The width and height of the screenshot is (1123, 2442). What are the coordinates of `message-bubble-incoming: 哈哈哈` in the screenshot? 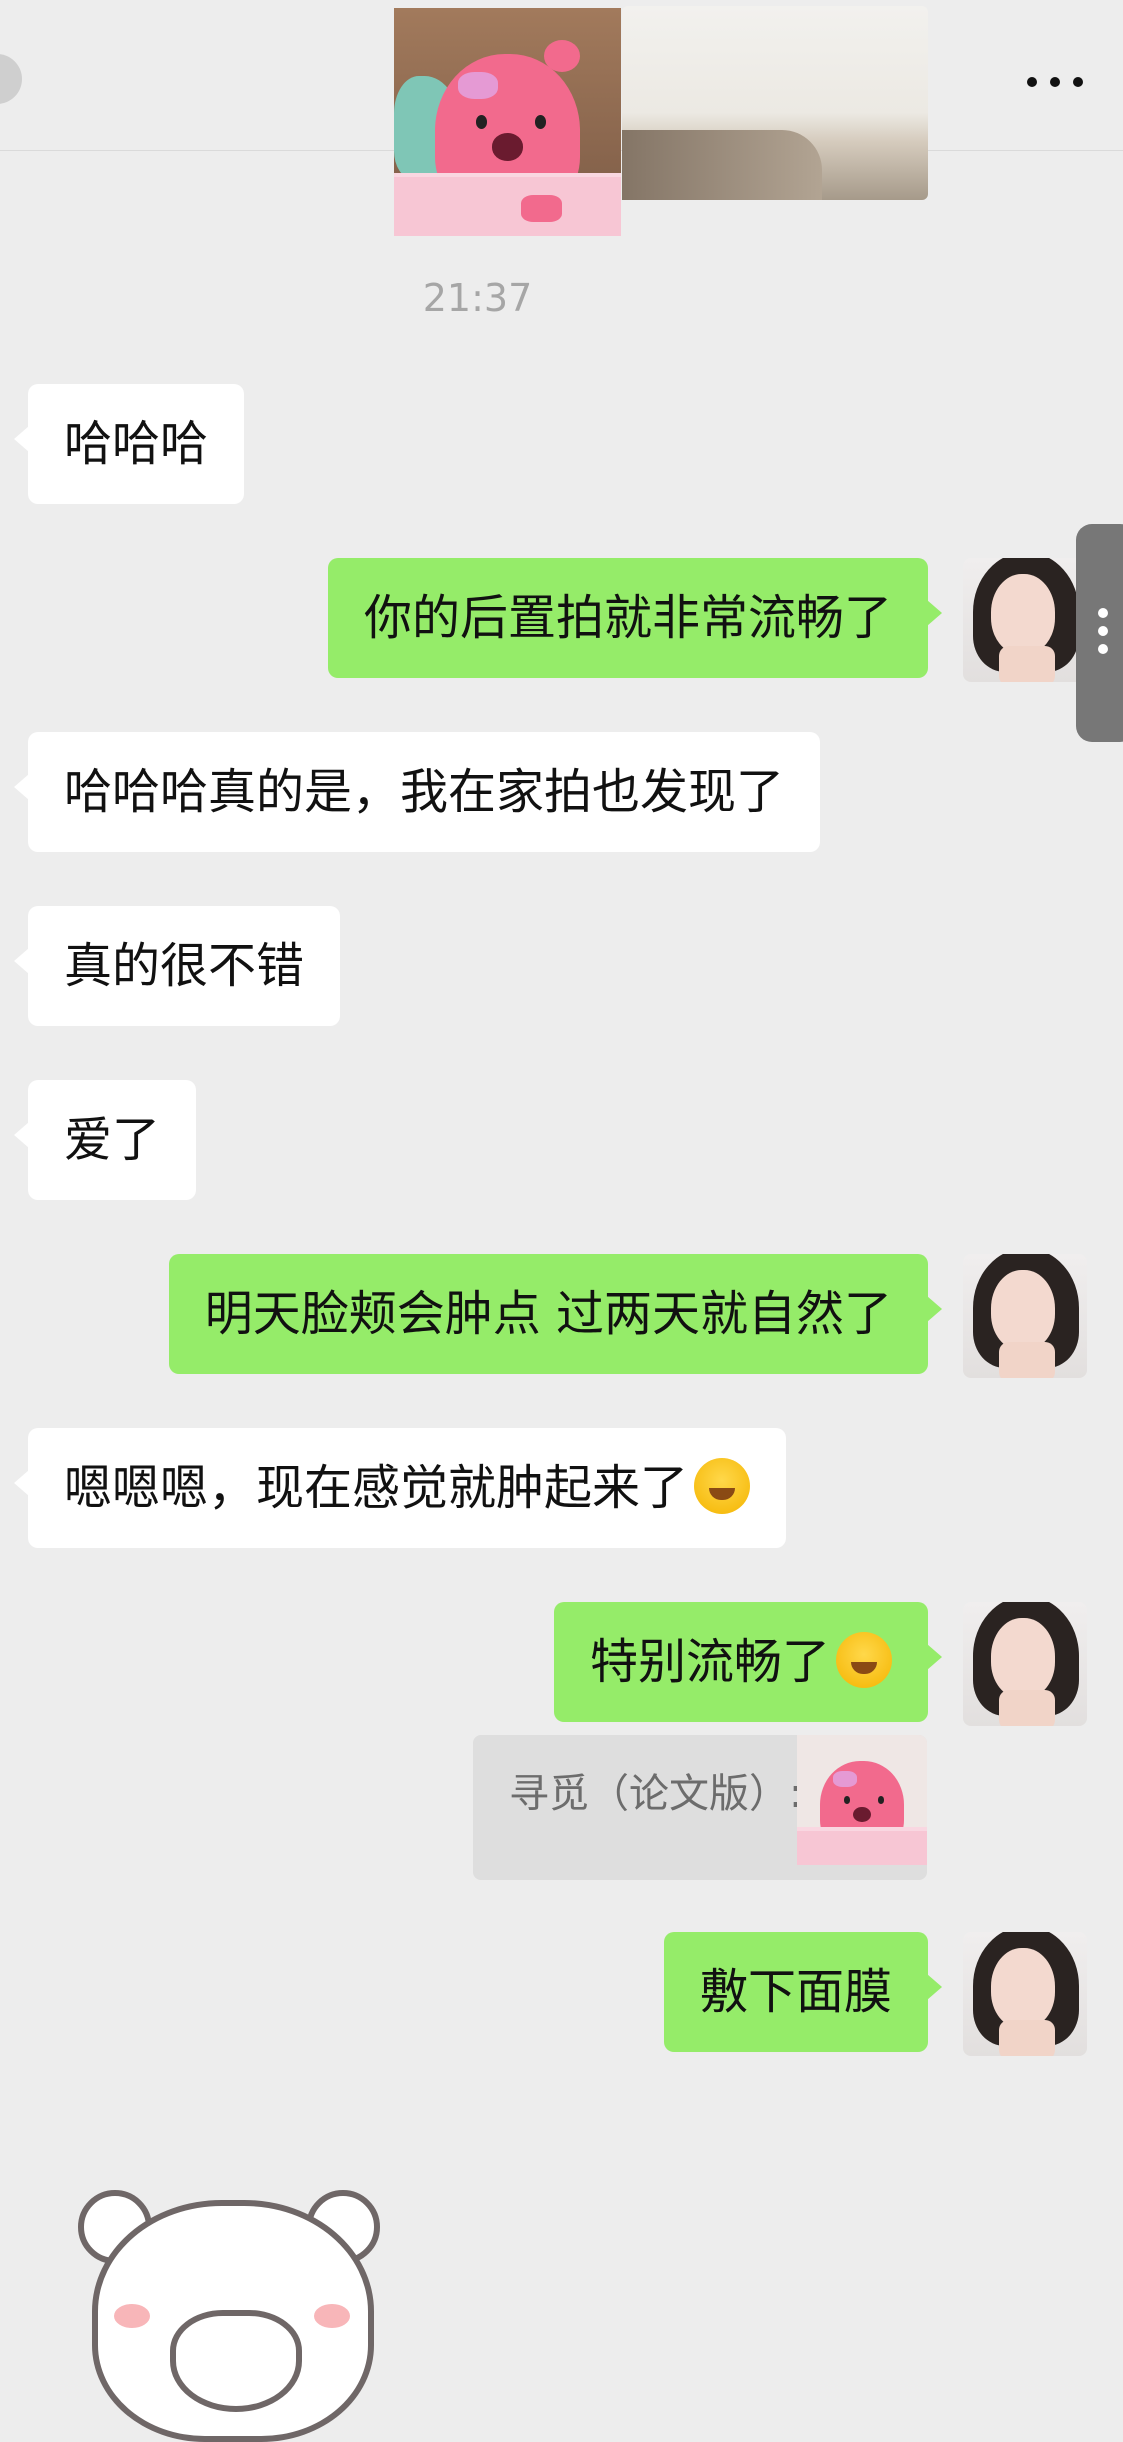 It's located at (129, 444).